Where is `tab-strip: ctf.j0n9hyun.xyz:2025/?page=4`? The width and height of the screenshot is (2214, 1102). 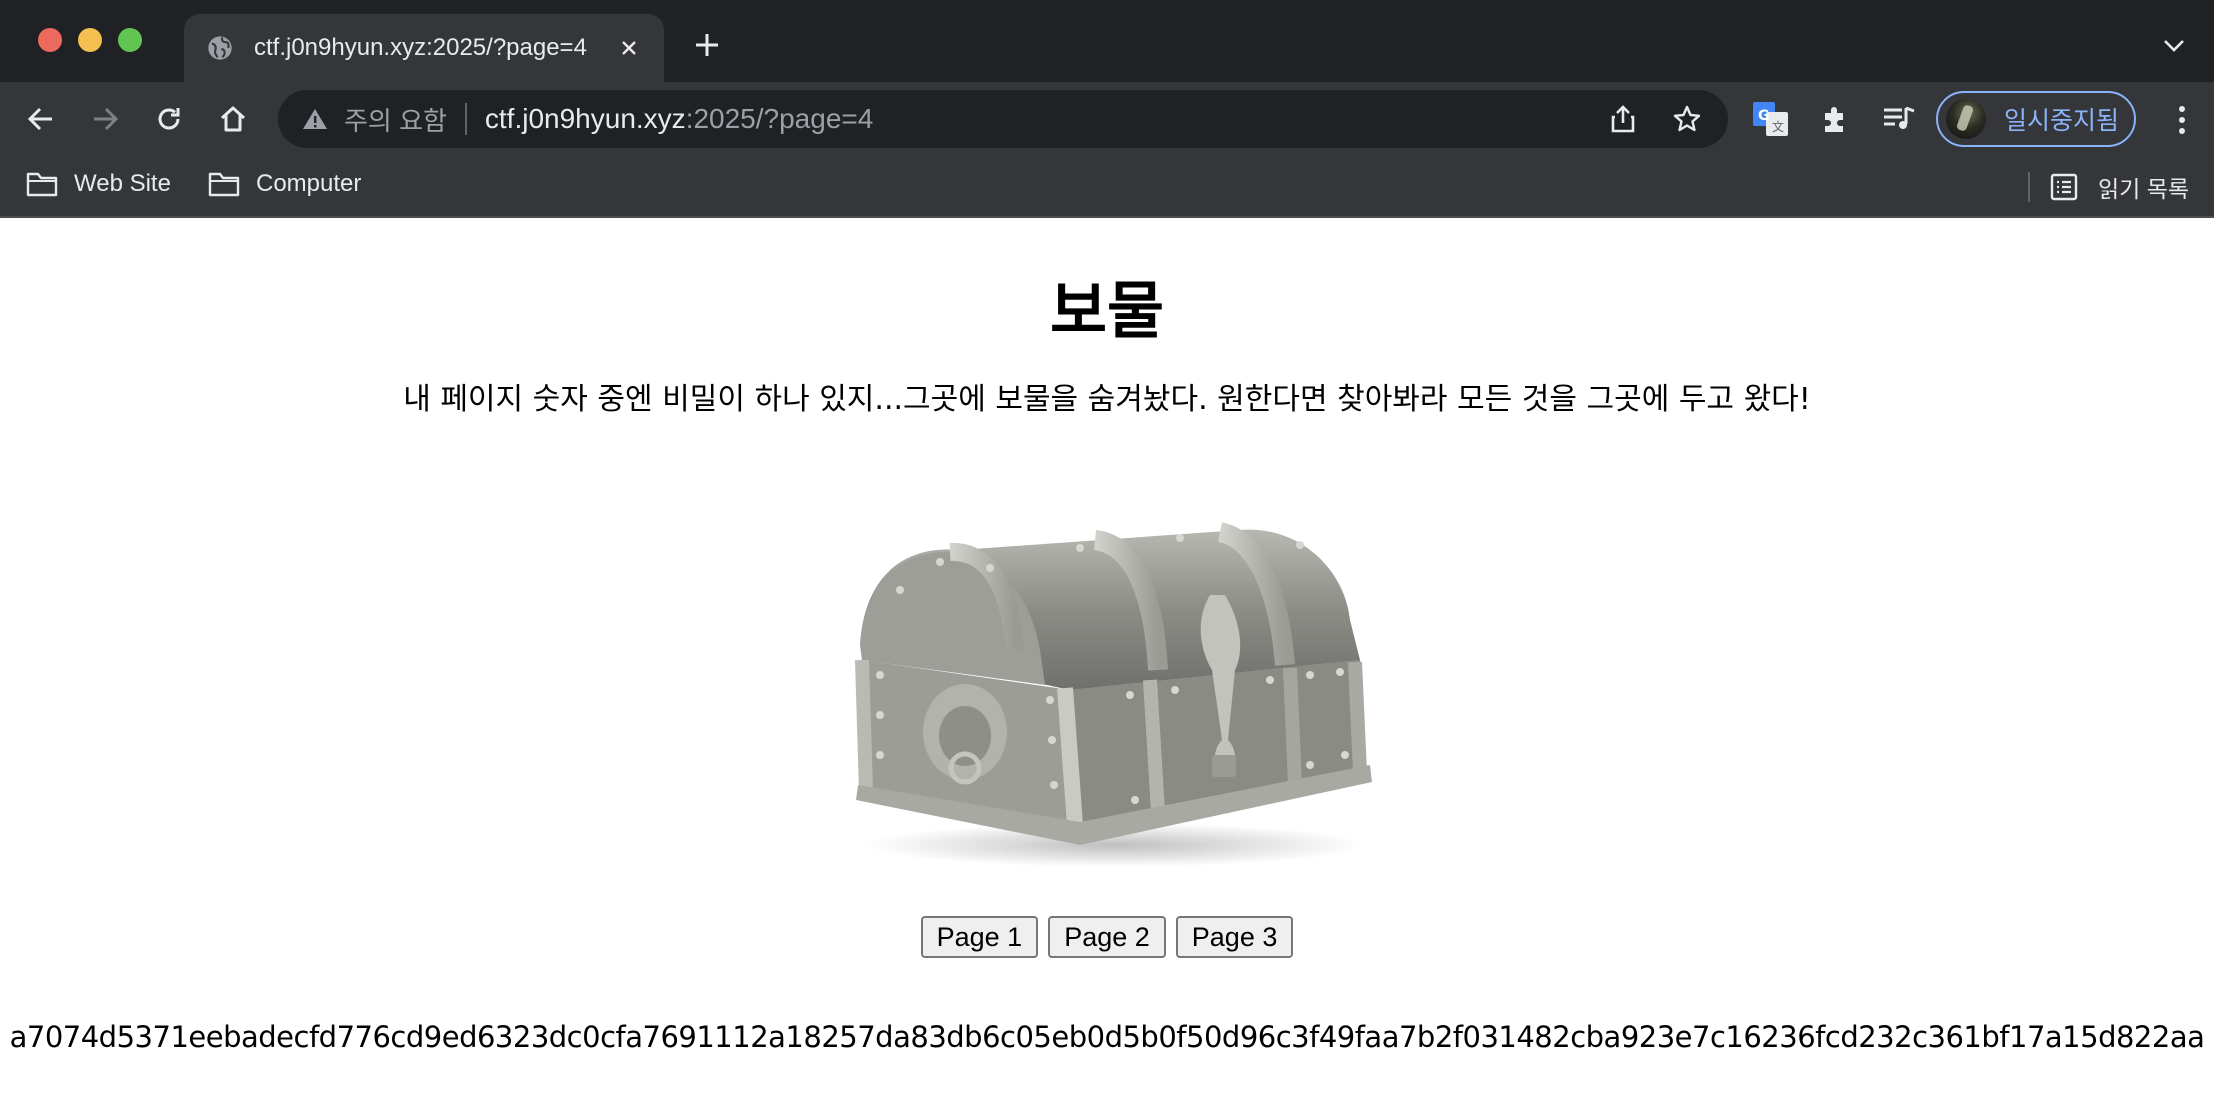 tab-strip: ctf.j0n9hyun.xyz:2025/?page=4 is located at coordinates (1107, 41).